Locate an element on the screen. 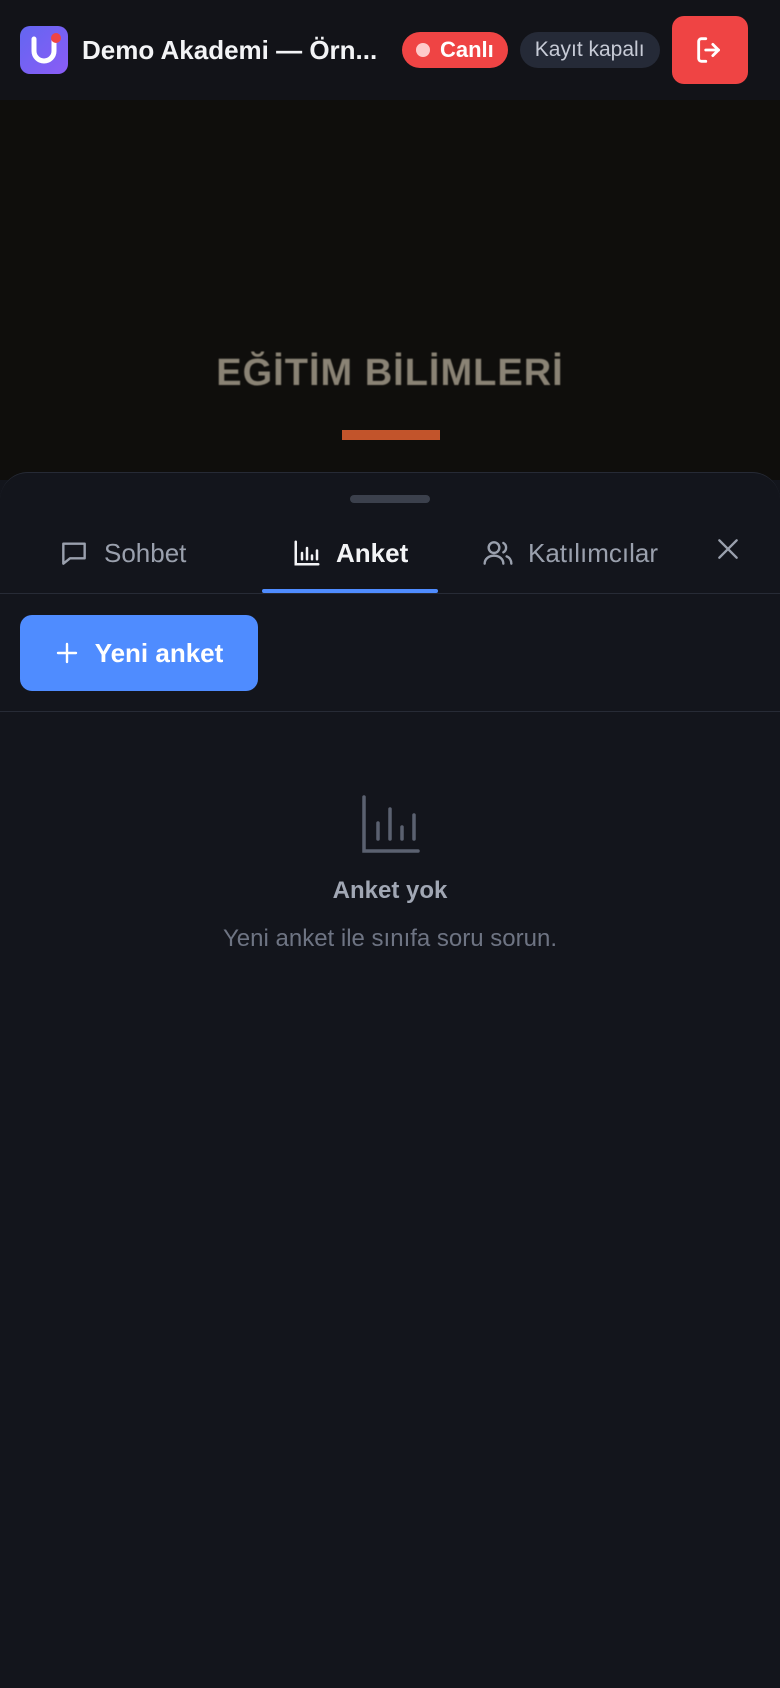  live-badge: Canlı is located at coordinates (455, 50).